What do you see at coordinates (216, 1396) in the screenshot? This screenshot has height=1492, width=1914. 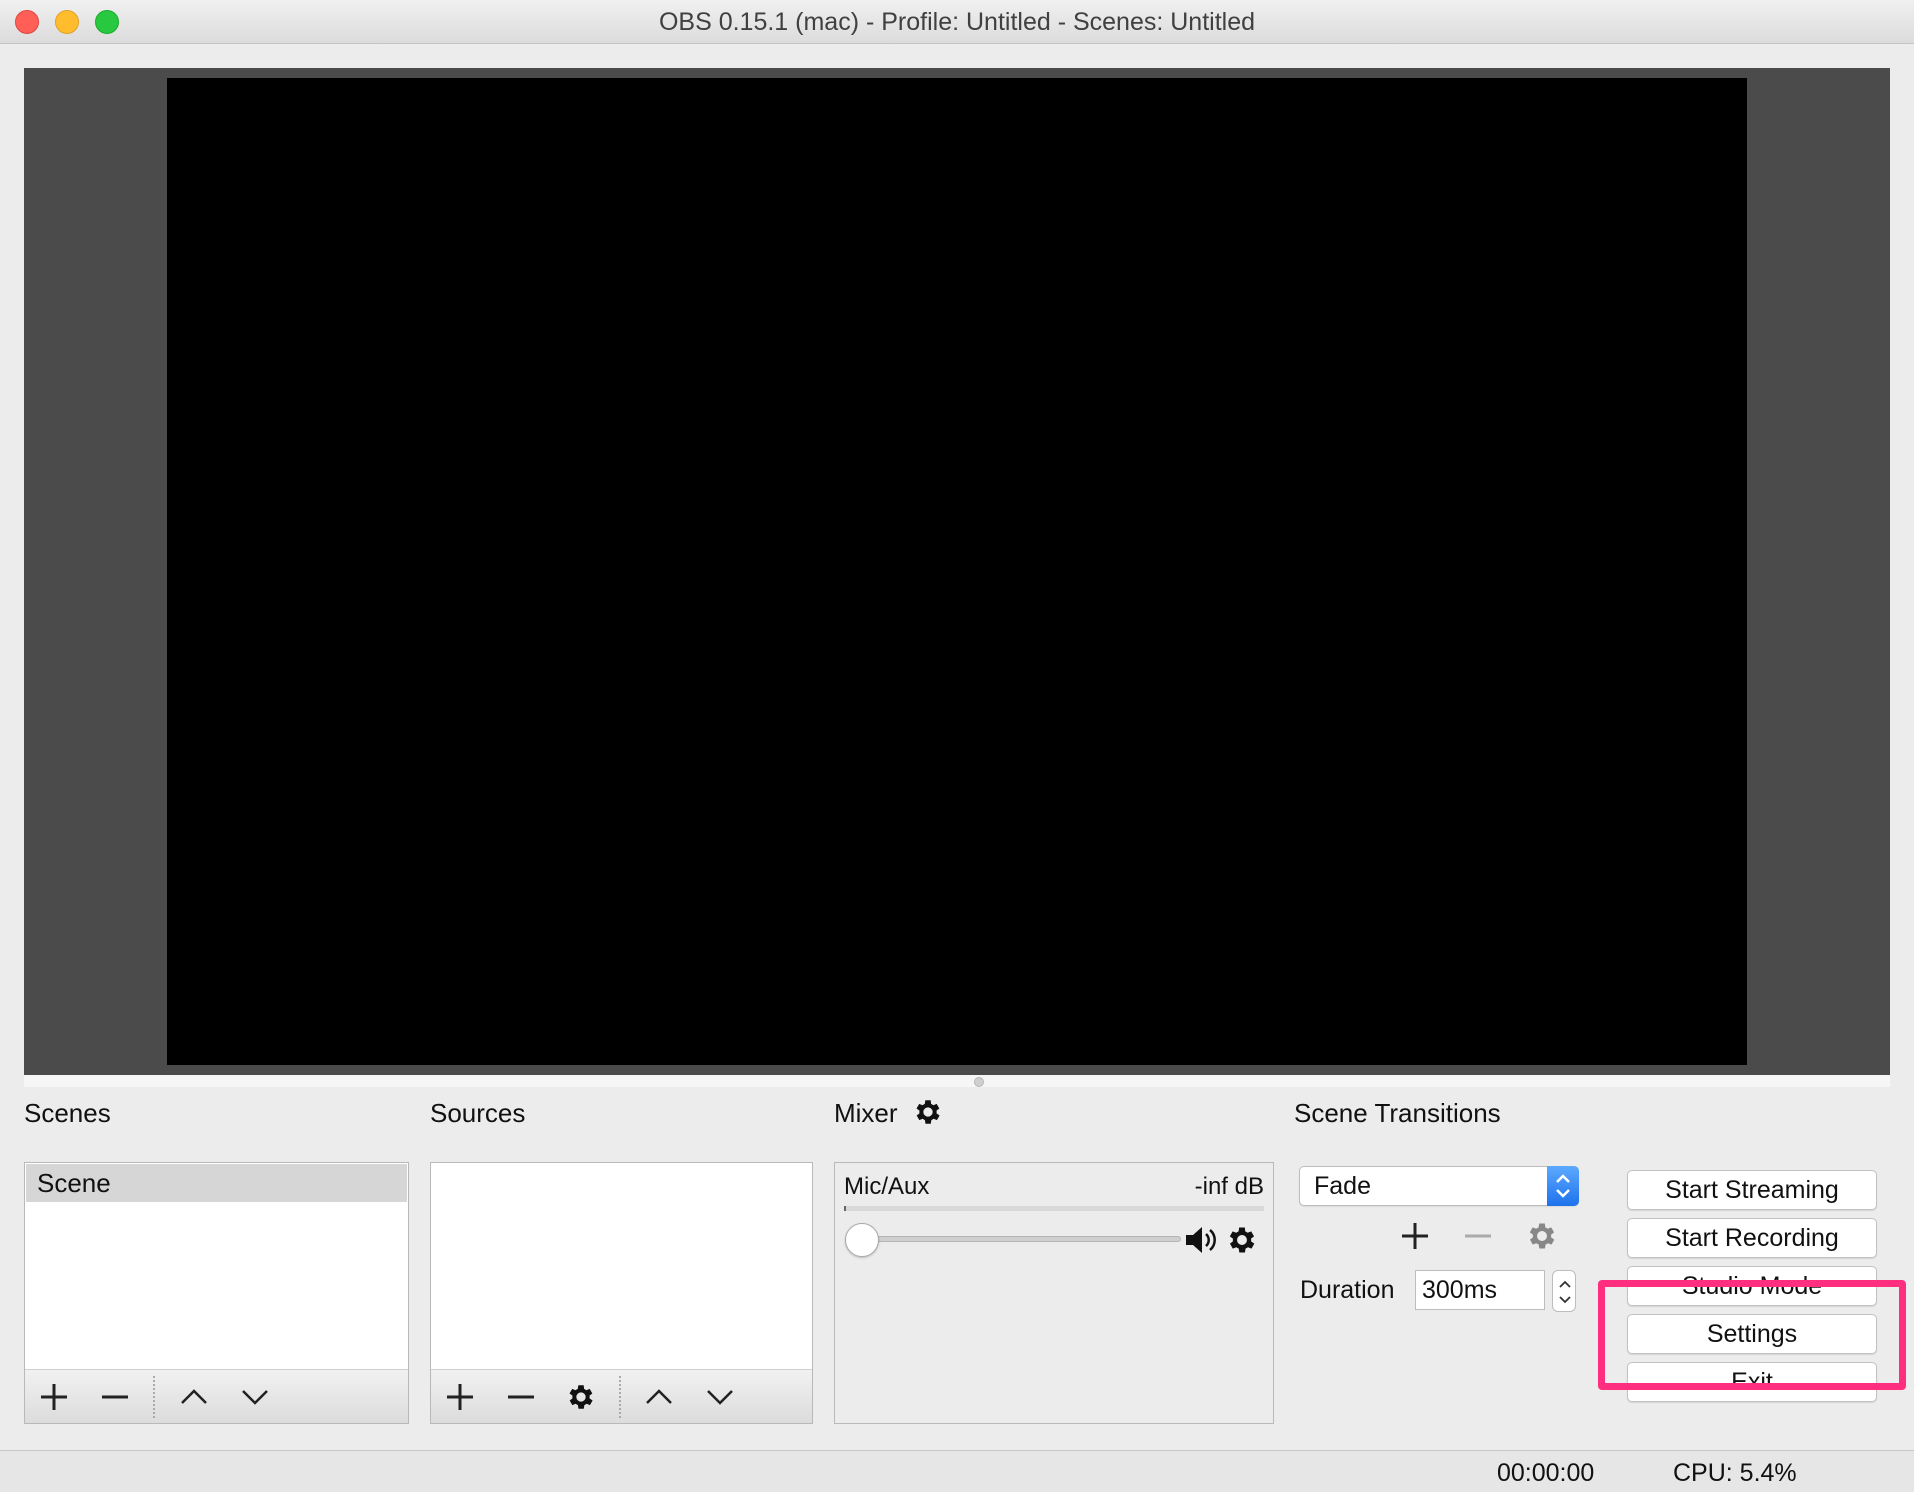 I see `scenes-toolbar` at bounding box center [216, 1396].